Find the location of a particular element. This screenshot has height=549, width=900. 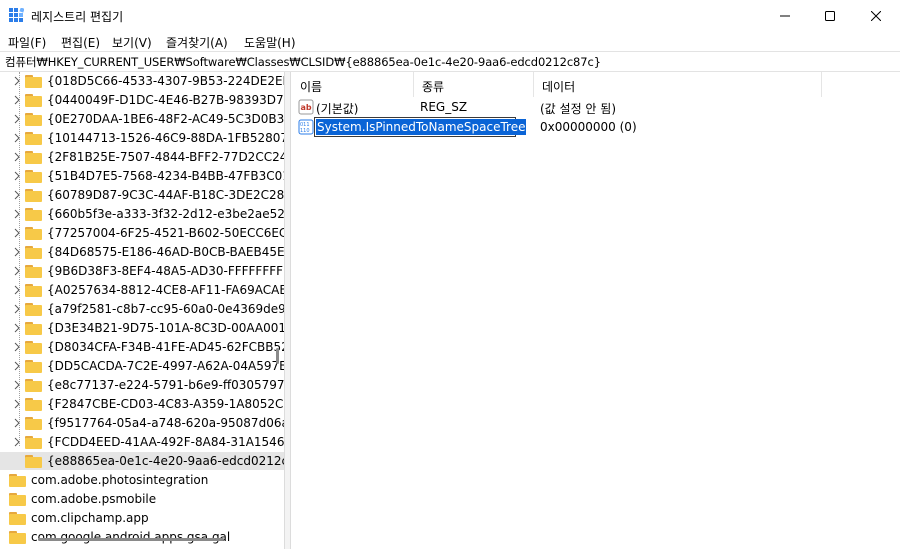

tree-item: {9B6D38F3-8EF4-48A5-AD30-FFFFFFFF is located at coordinates (142, 271).